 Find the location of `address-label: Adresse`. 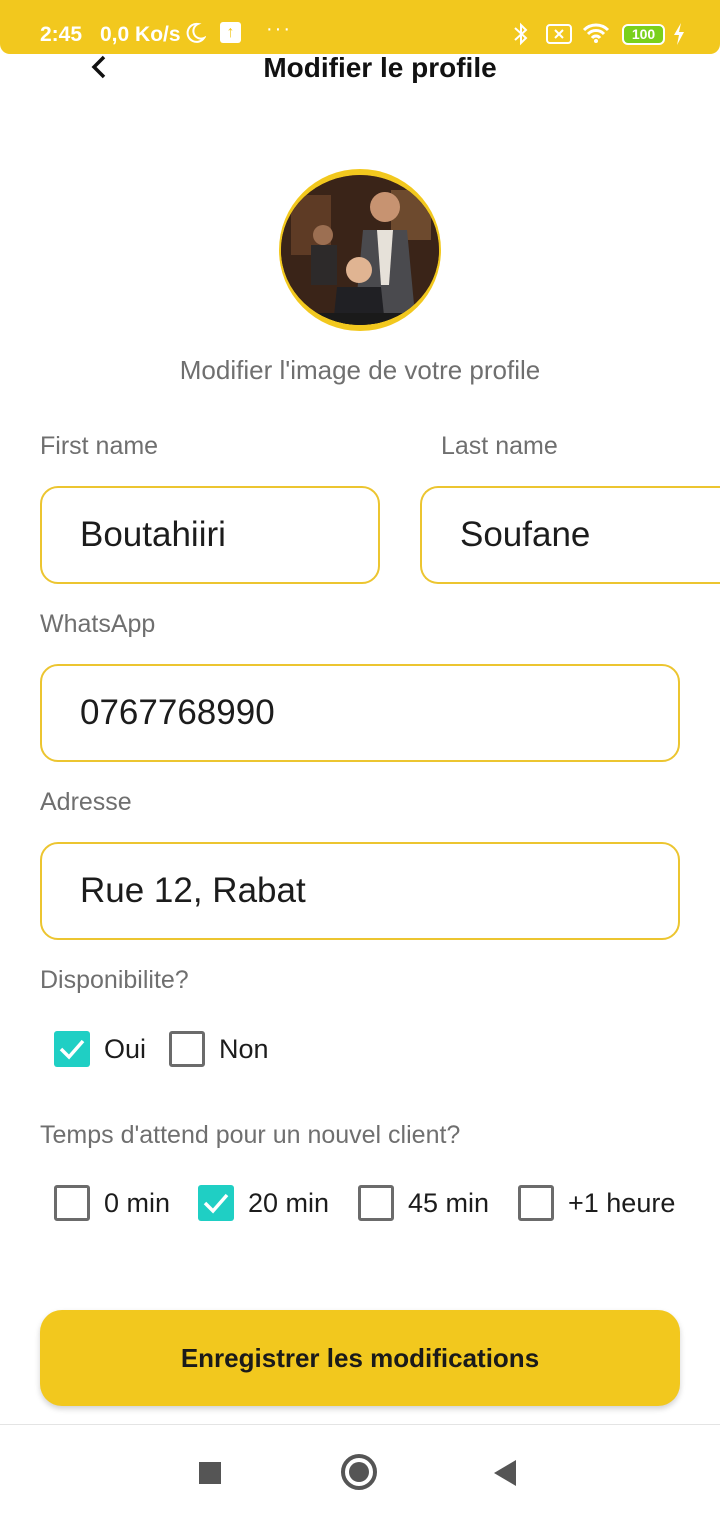

address-label: Adresse is located at coordinates (86, 802).